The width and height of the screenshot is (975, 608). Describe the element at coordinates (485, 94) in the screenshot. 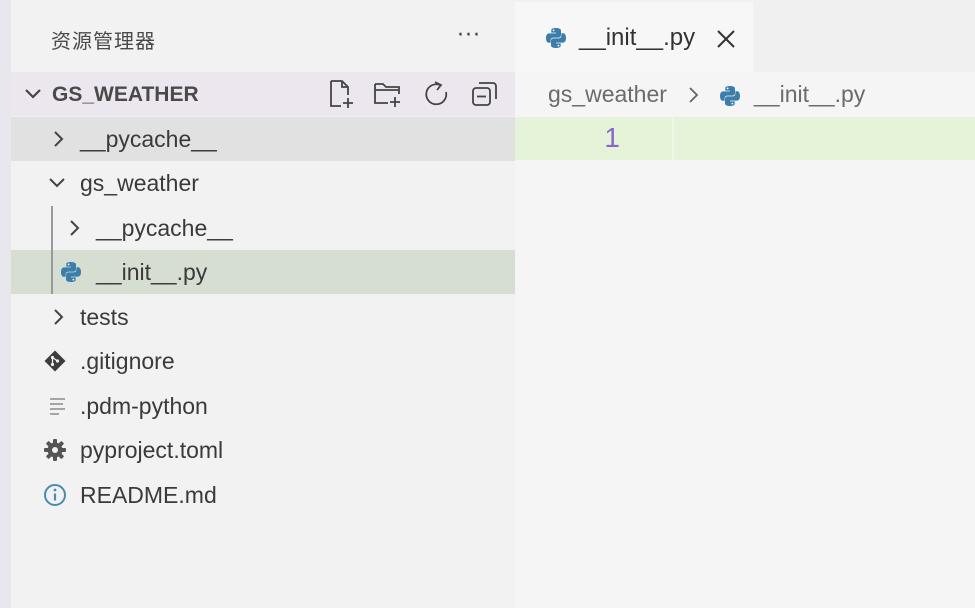

I see `collapse-all-icon` at that location.